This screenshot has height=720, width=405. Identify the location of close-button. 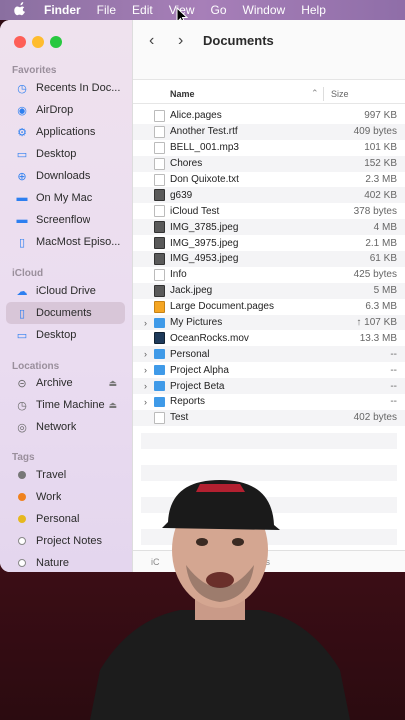
(20, 42).